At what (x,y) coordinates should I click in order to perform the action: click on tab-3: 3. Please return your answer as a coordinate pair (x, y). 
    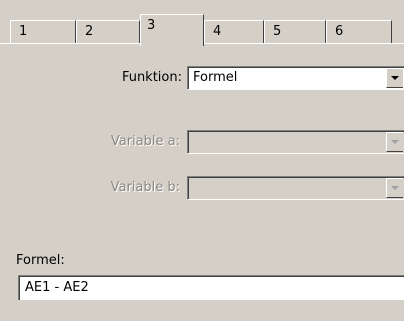
    Looking at the image, I should click on (172, 30).